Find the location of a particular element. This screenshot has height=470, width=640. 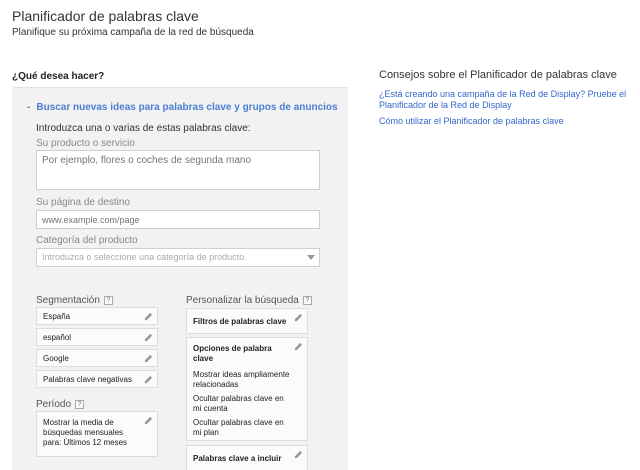

include-keywords-card: Palabras clave a incluir is located at coordinates (247, 457).